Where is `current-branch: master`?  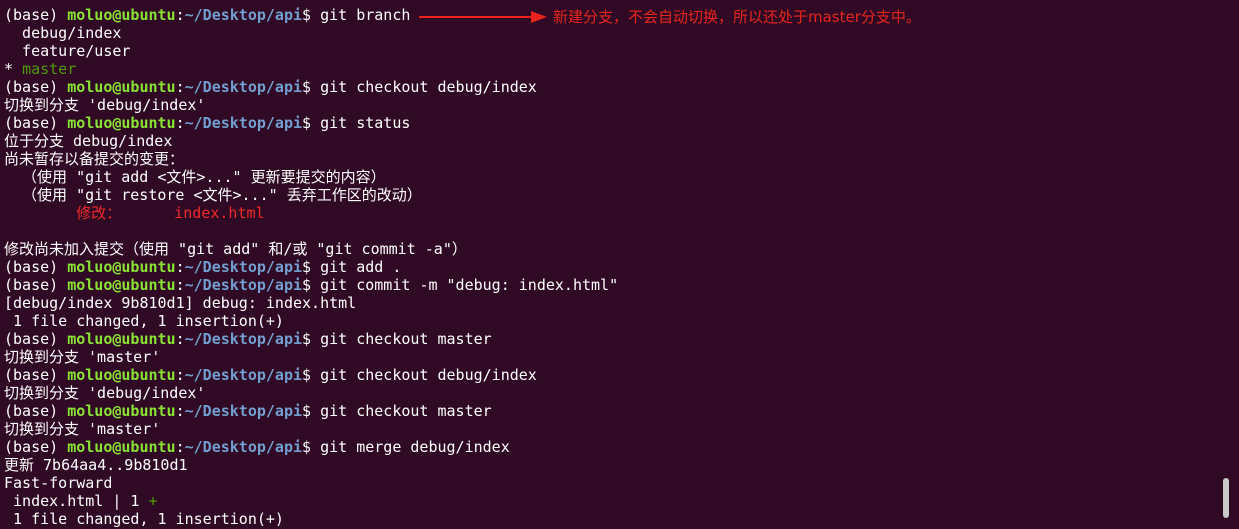
current-branch: master is located at coordinates (49, 69).